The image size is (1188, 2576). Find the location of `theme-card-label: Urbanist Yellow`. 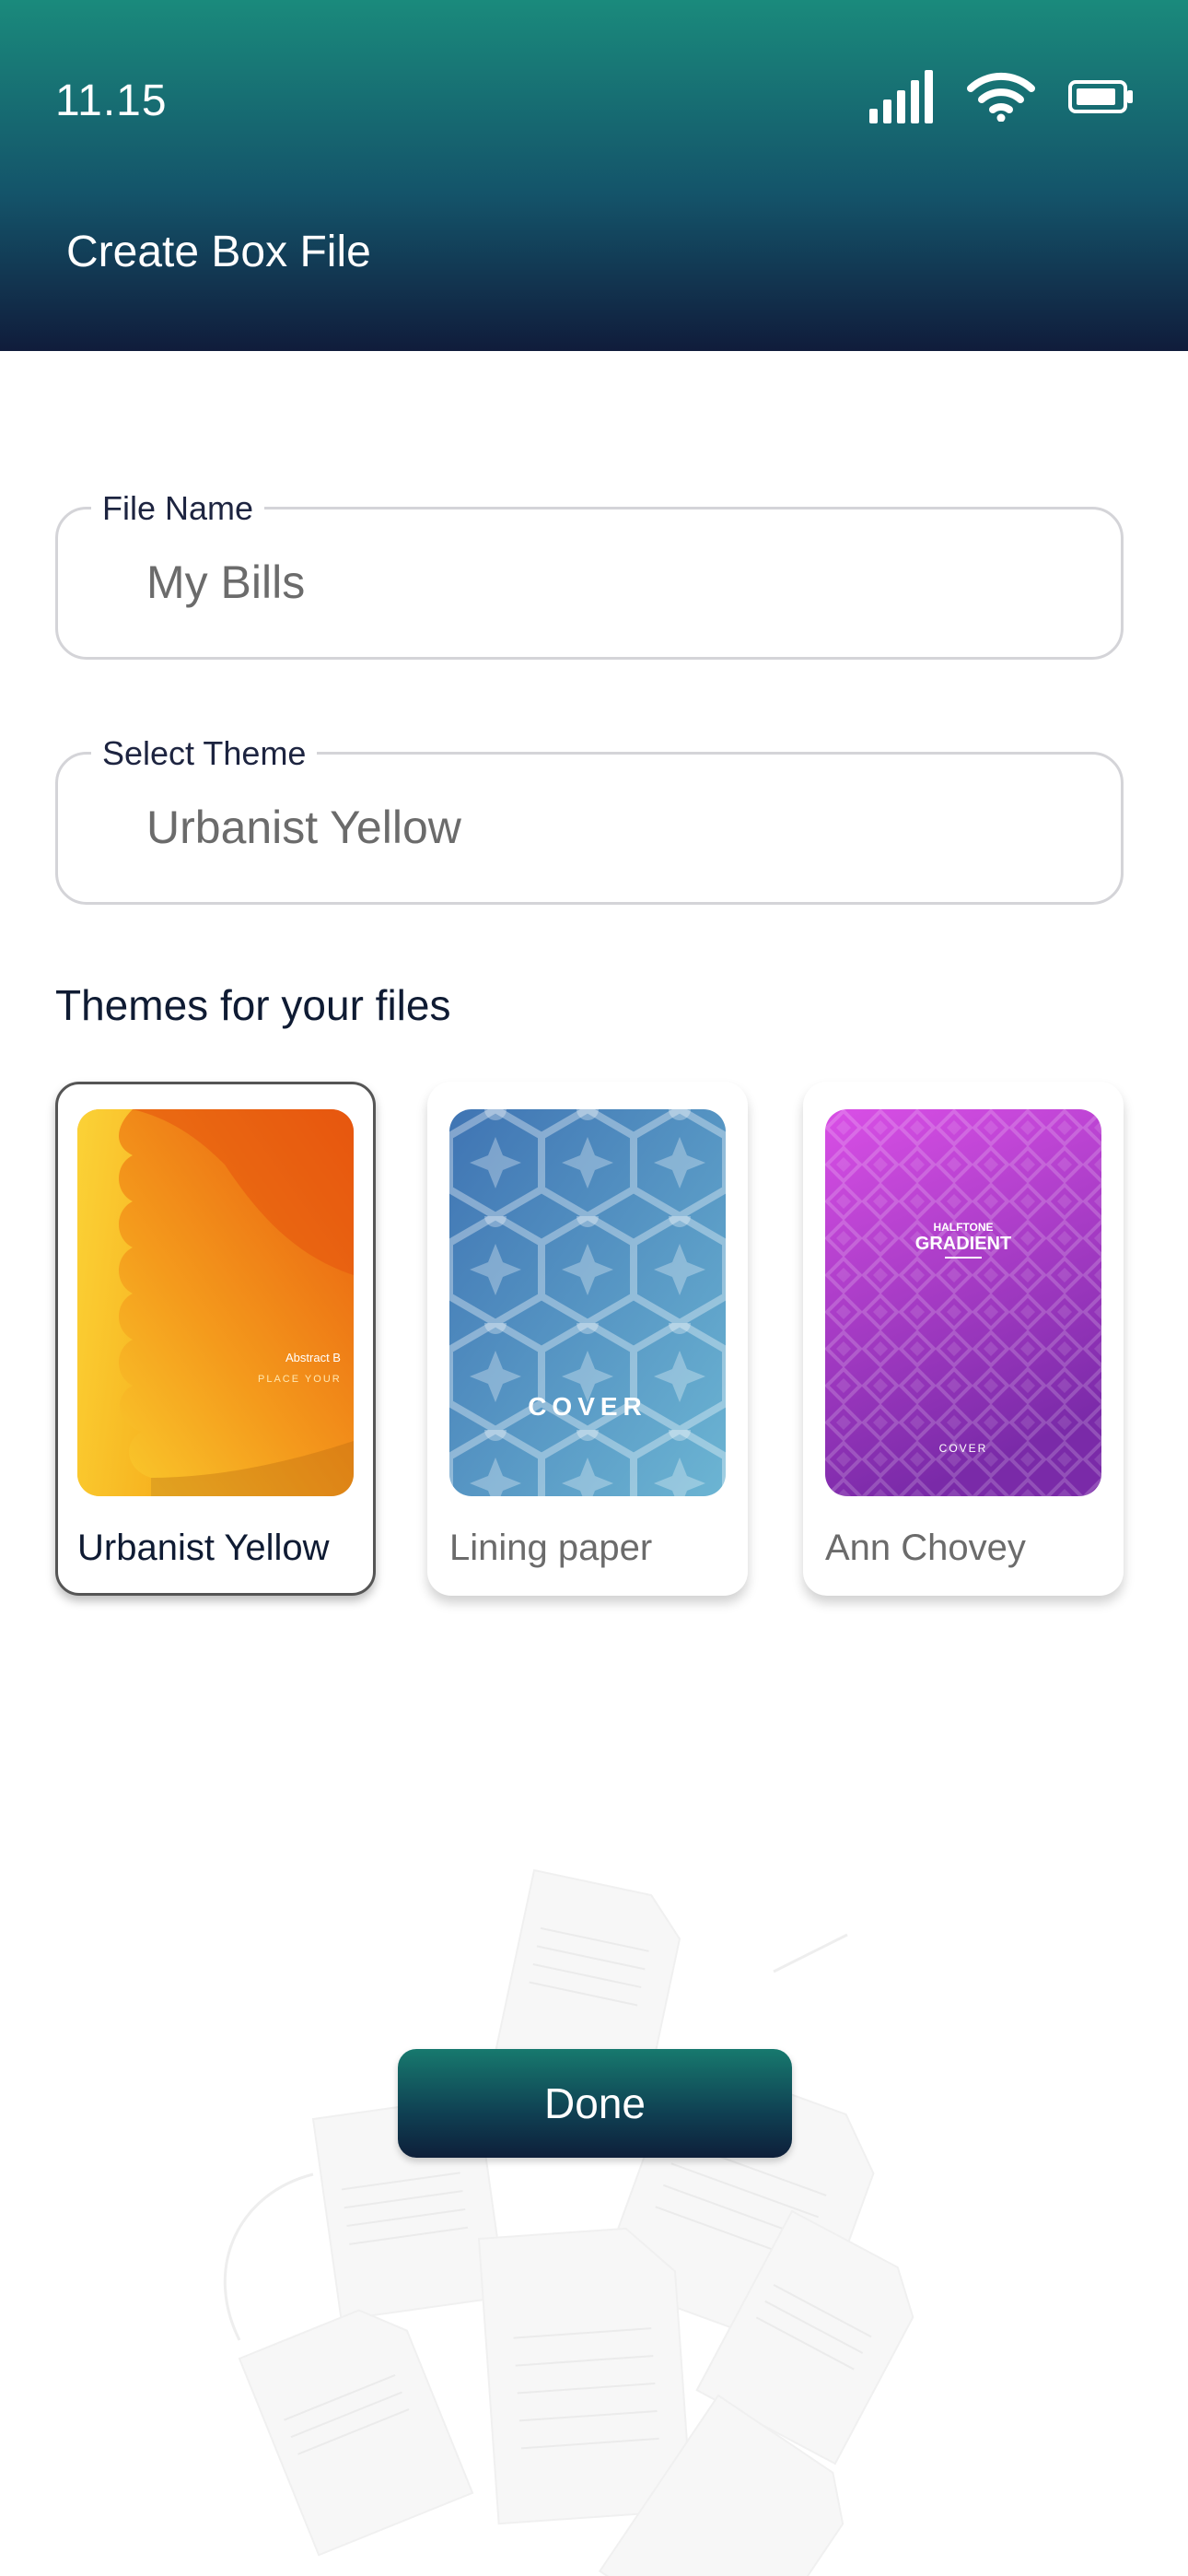

theme-card-label: Urbanist Yellow is located at coordinates (203, 1548).